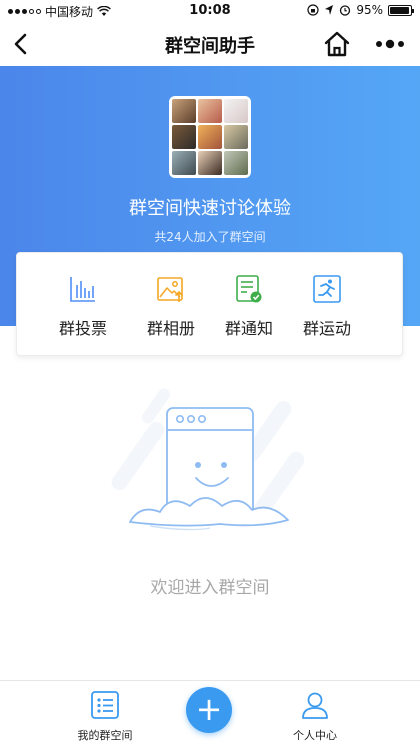 This screenshot has height=747, width=420. I want to click on feature-album: 群相册, so click(171, 305).